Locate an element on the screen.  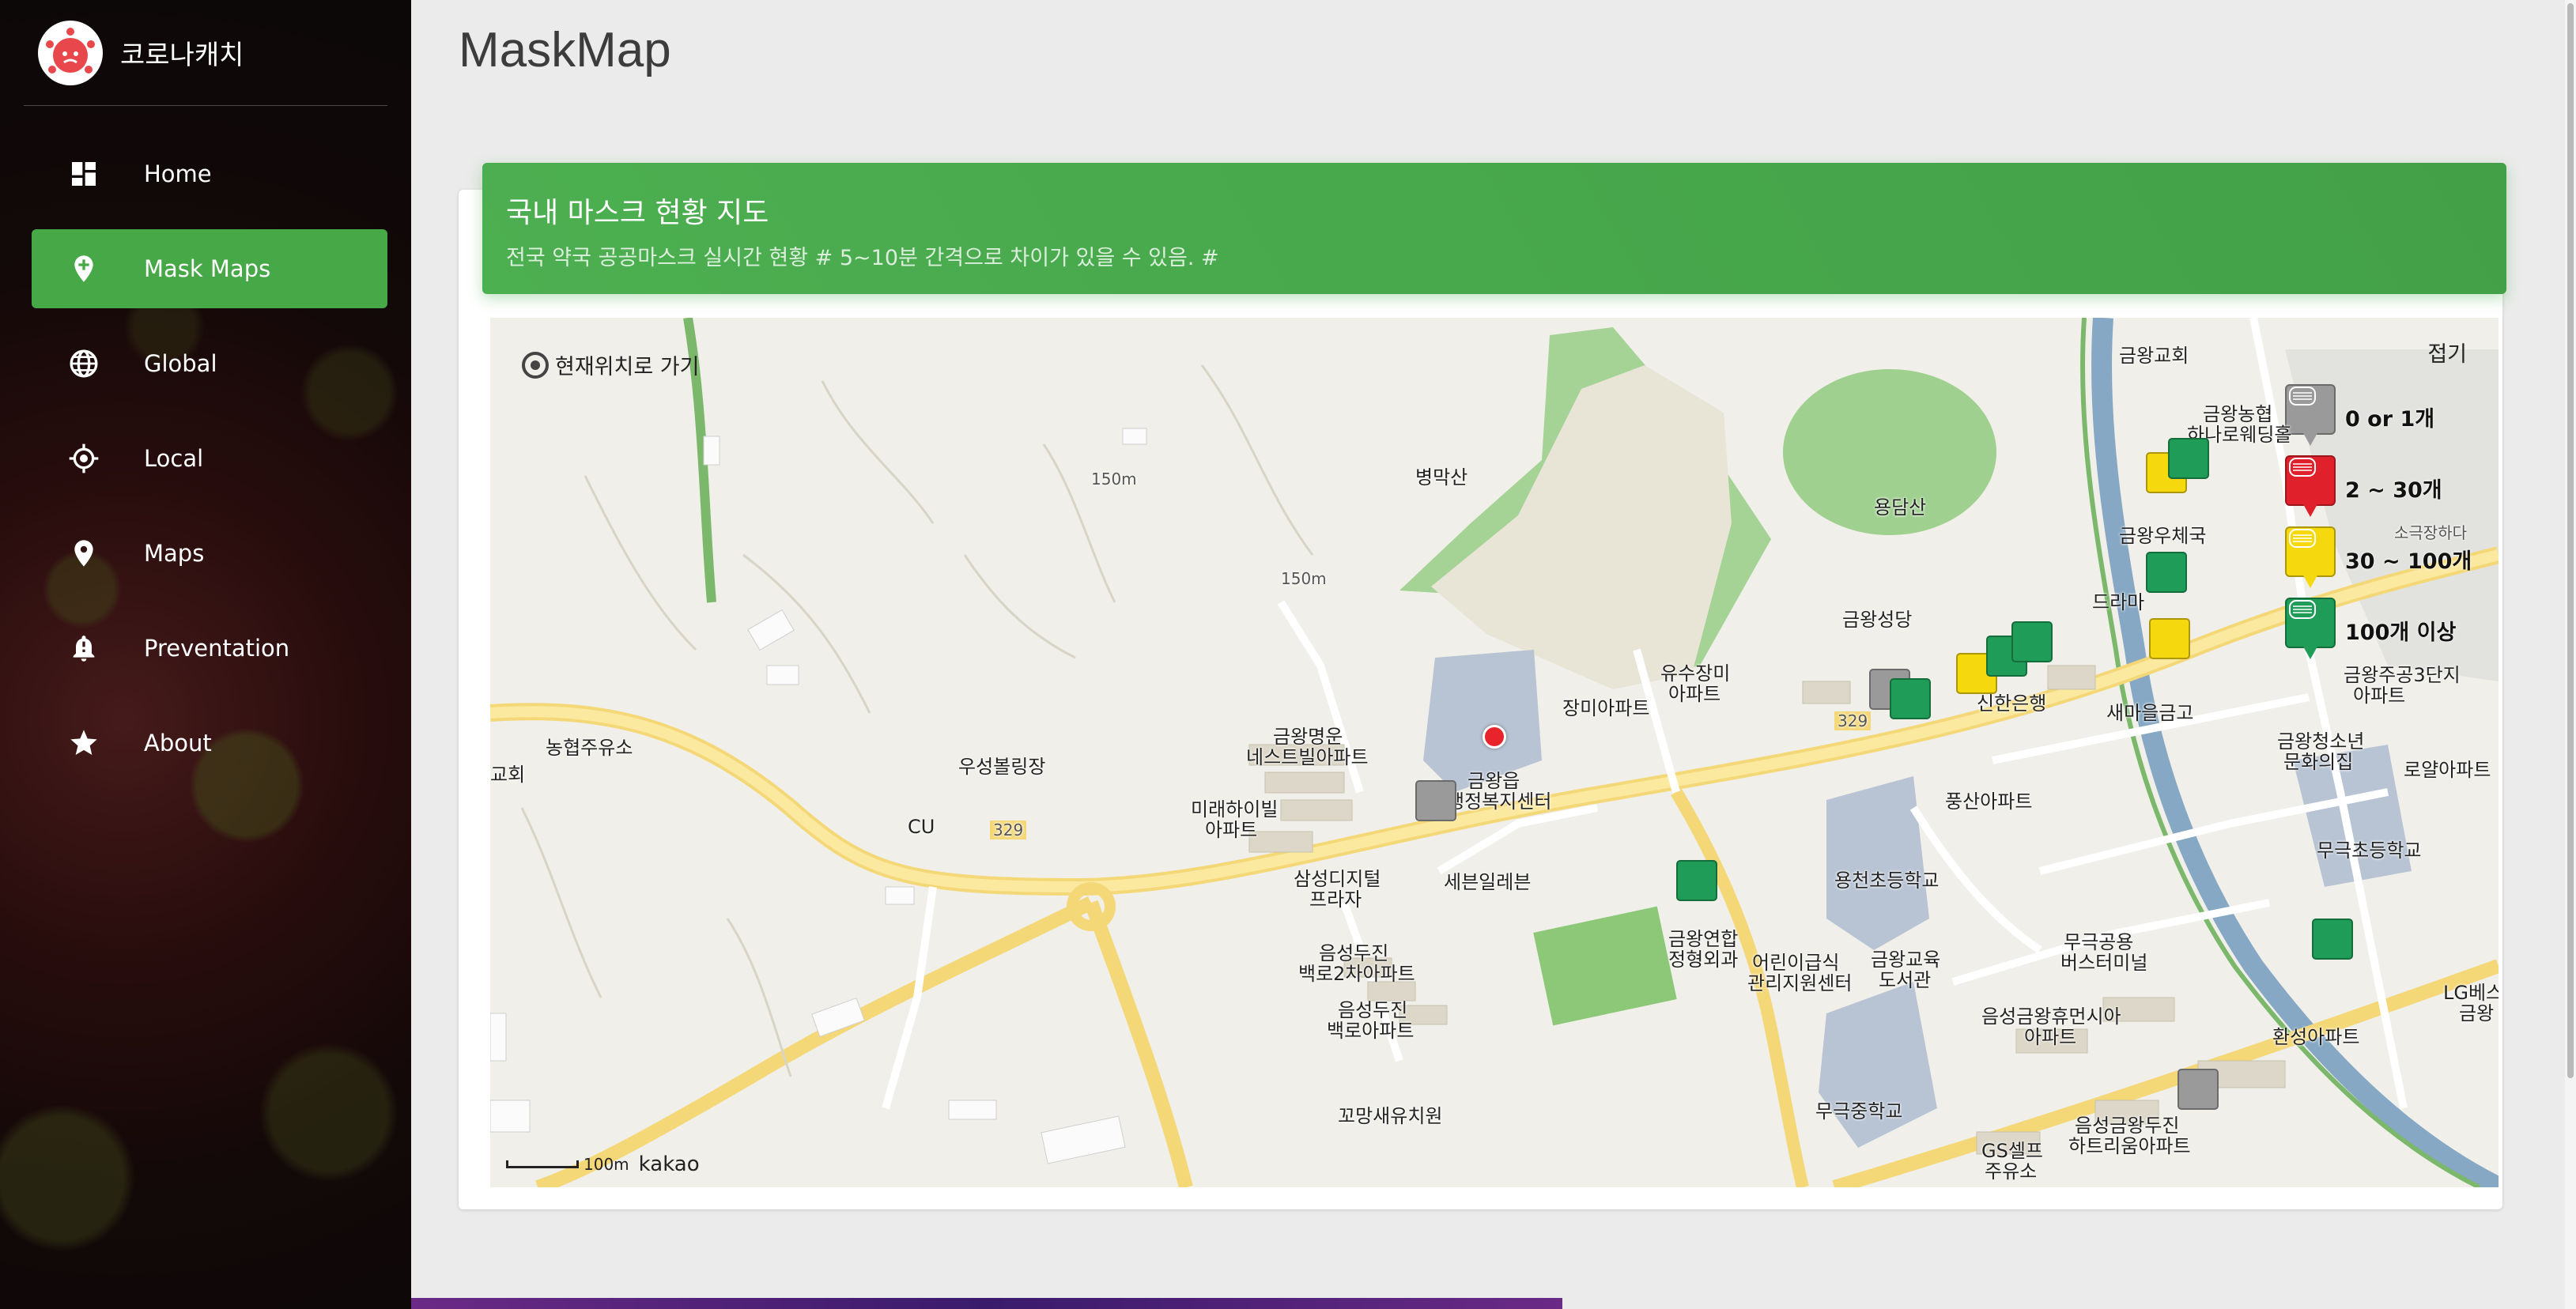
bottom-banner is located at coordinates (986, 1303).